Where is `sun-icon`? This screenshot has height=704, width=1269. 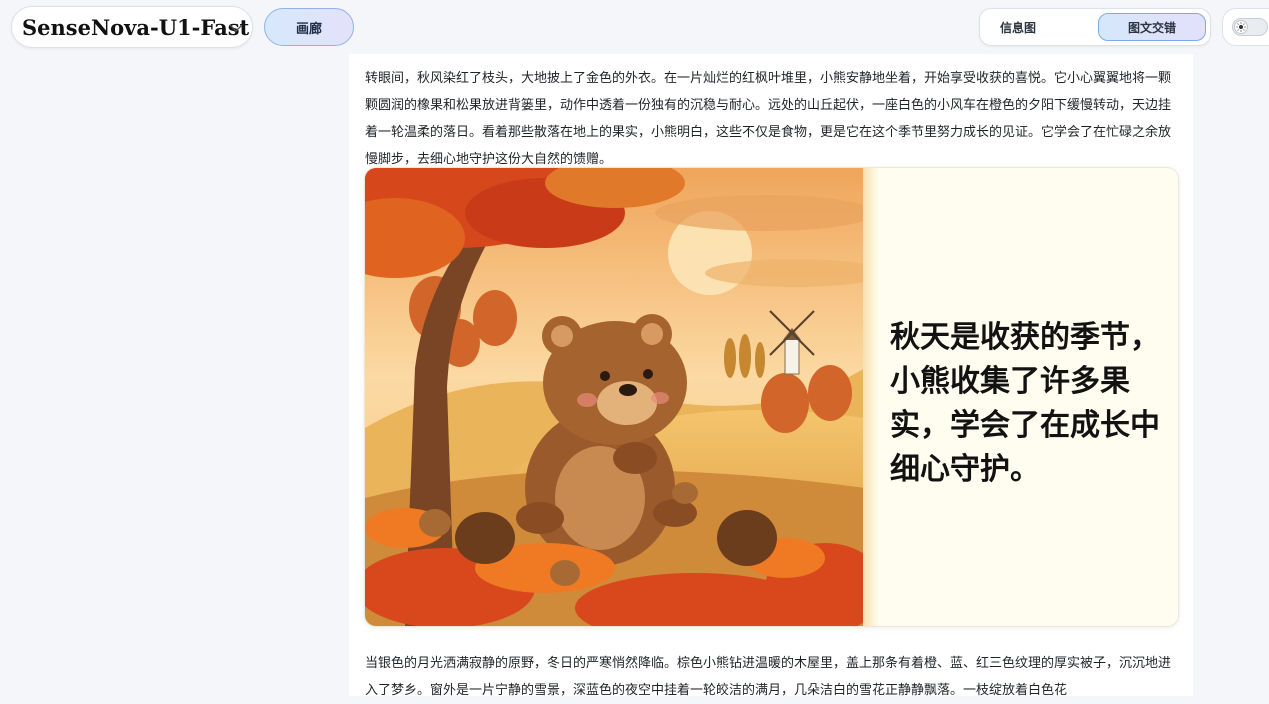
sun-icon is located at coordinates (1241, 27).